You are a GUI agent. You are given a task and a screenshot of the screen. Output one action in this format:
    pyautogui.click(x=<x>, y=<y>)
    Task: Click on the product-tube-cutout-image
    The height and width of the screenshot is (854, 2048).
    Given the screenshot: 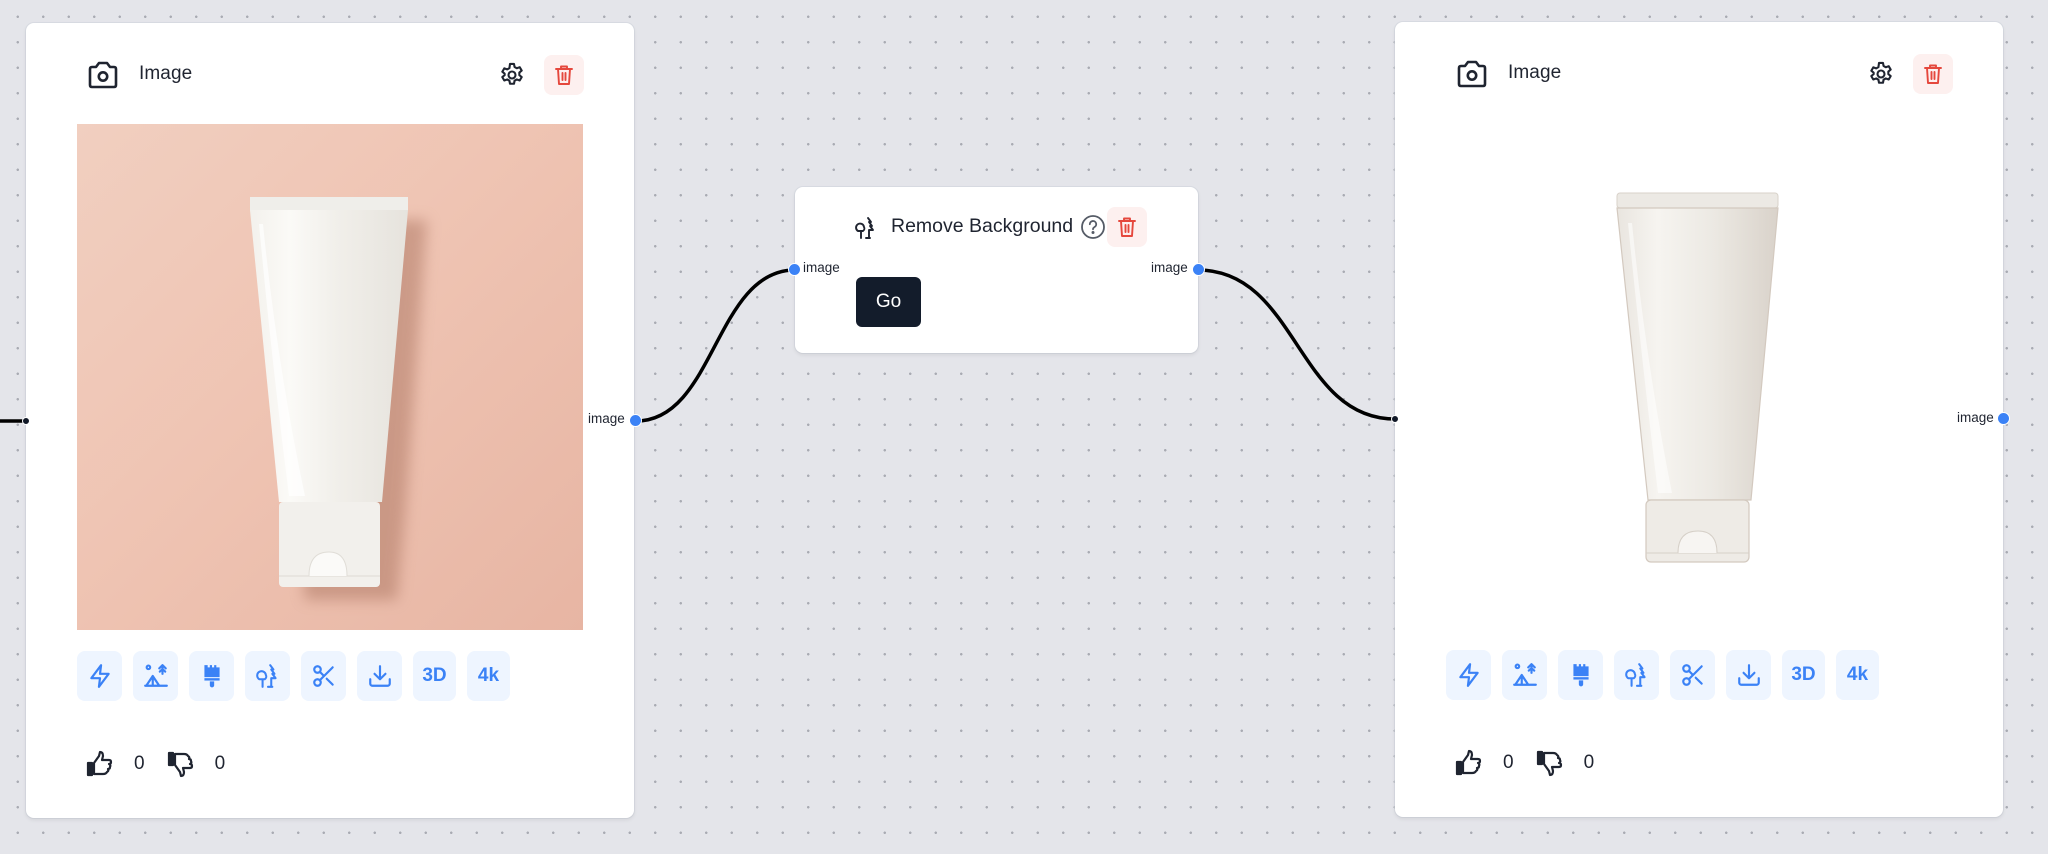 What is the action you would take?
    pyautogui.click(x=1697, y=377)
    